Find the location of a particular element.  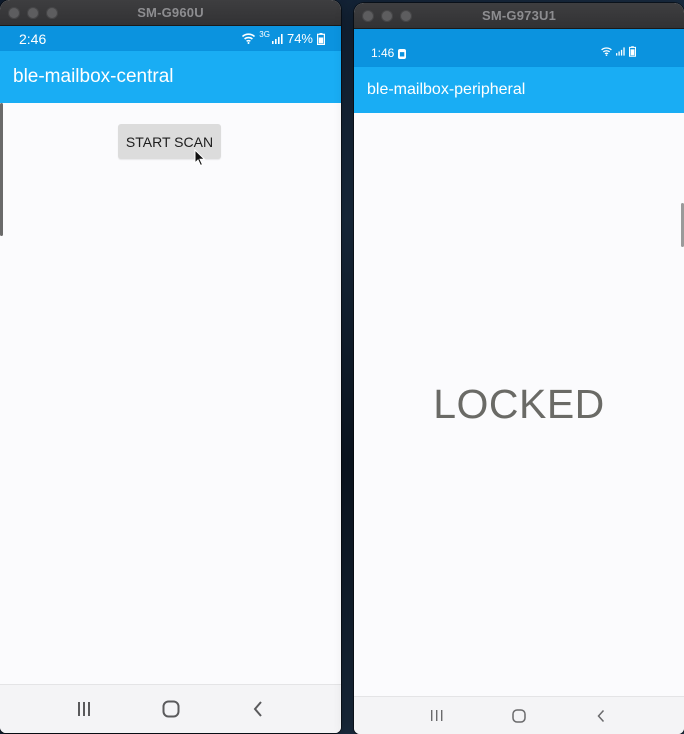

window-titlebar: SM-G960U is located at coordinates (170, 13).